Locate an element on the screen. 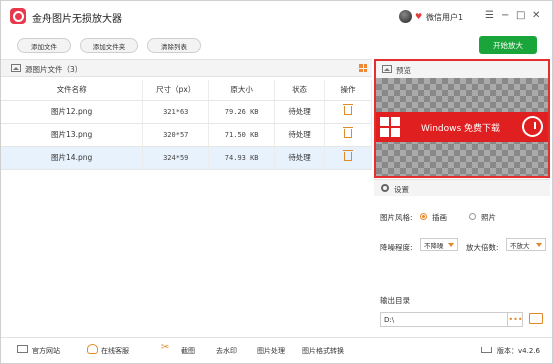 This screenshot has height=364, width=553. scale-select: 不放大 is located at coordinates (526, 244).